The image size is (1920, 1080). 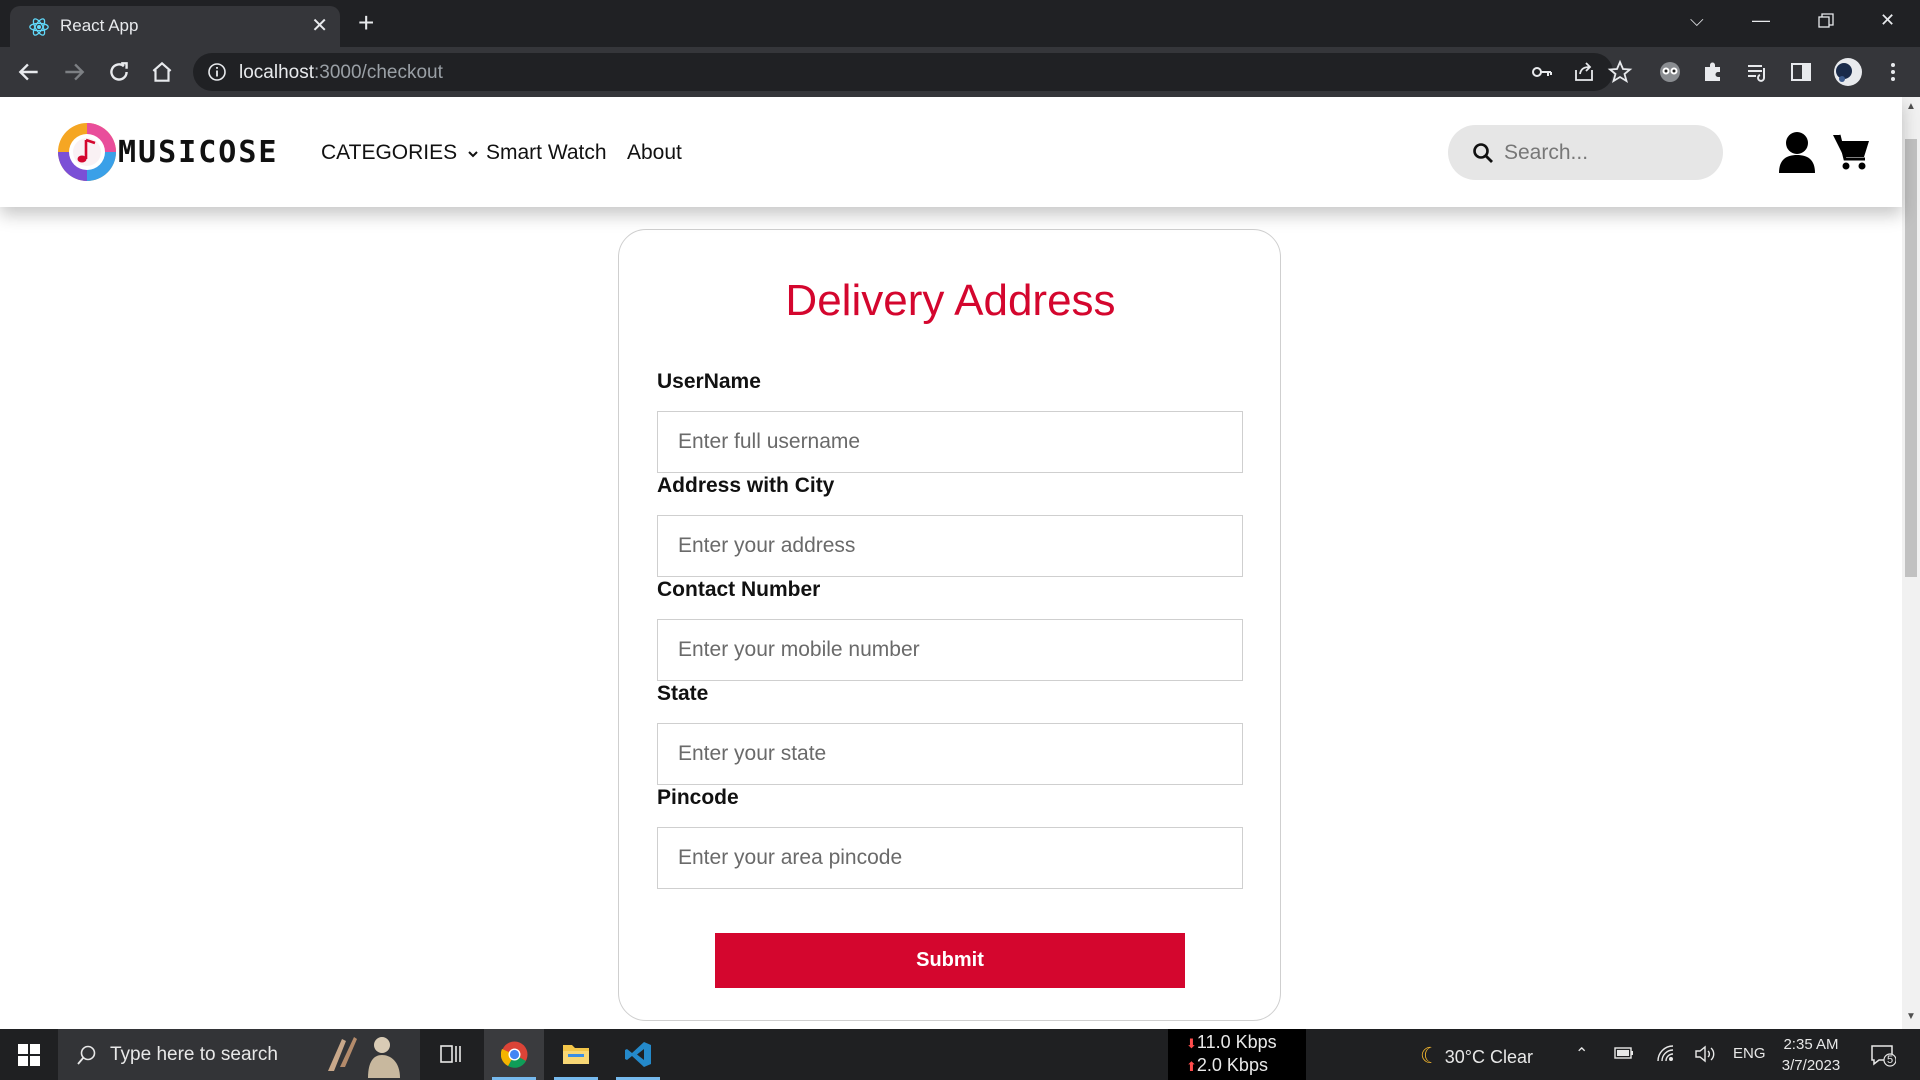 I want to click on back-icon, so click(x=29, y=72).